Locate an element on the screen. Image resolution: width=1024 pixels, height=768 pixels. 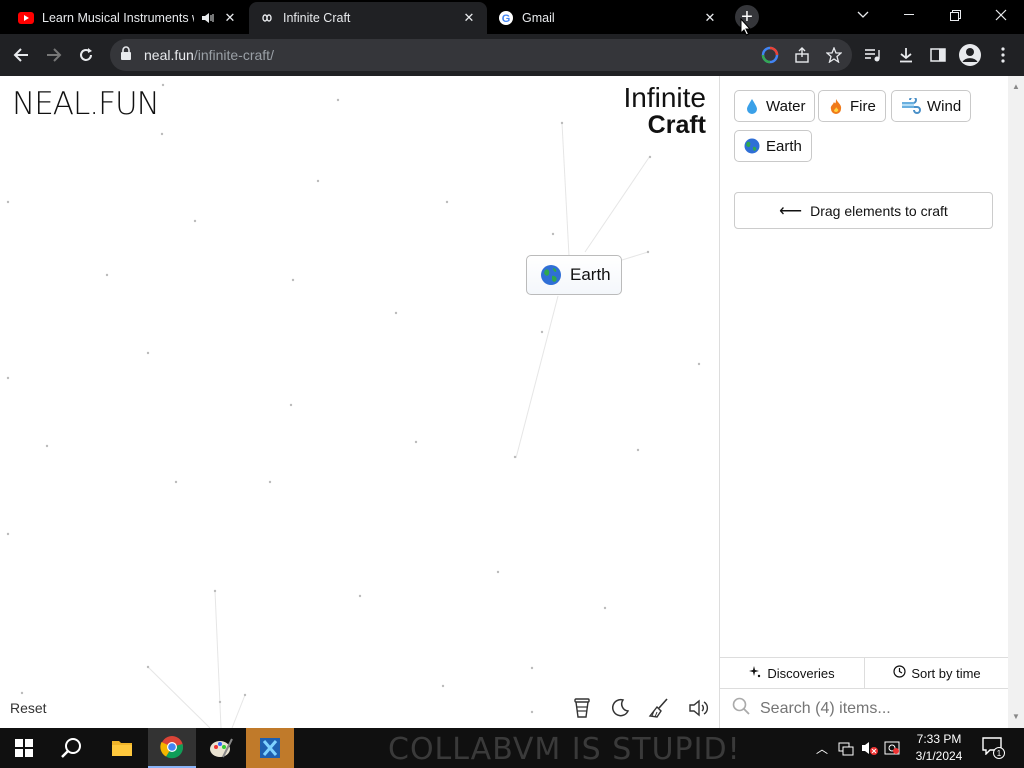
sidebar-item-water: Water is located at coordinates (775, 106).